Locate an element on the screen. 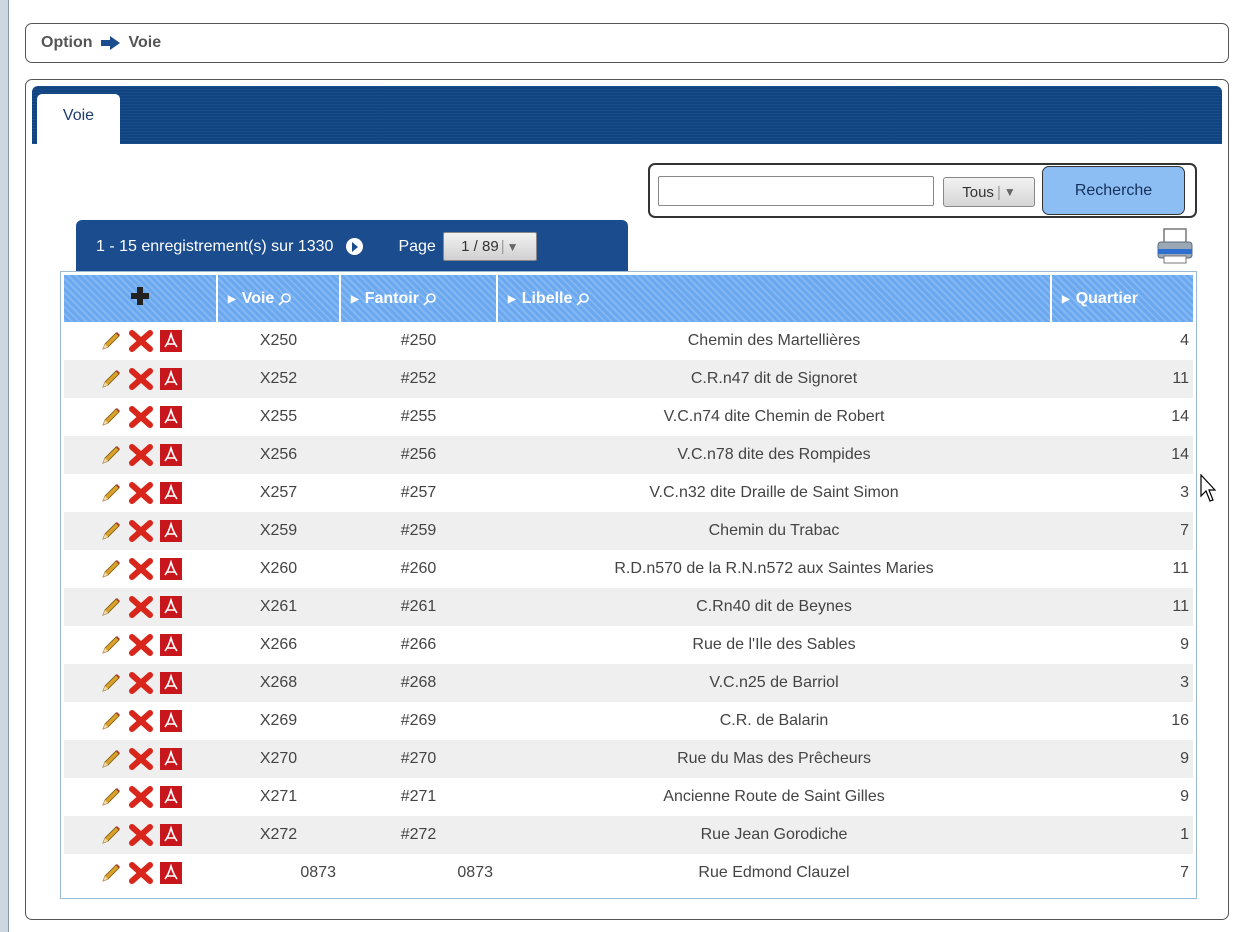  dropdown-triangle-icon: ▼ is located at coordinates (1009, 192).